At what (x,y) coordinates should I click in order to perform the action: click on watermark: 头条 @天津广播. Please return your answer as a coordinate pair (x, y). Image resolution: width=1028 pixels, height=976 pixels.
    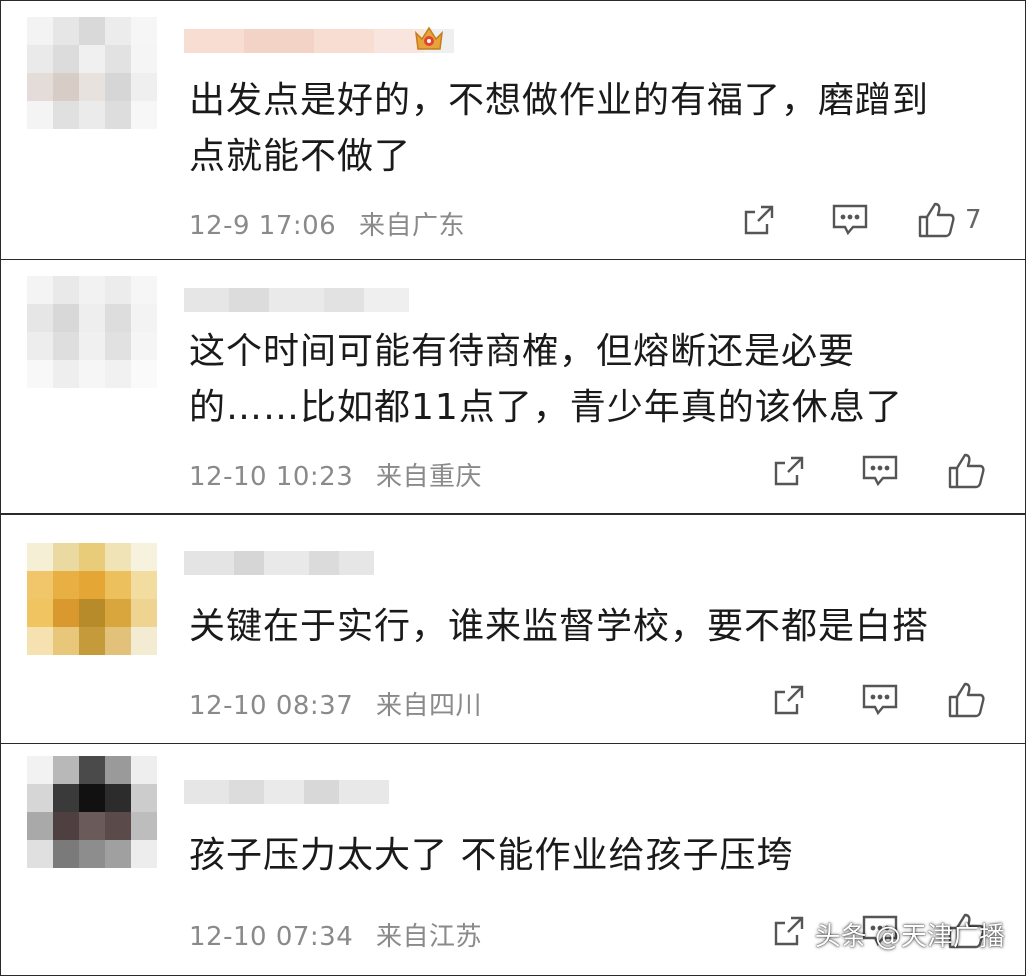
    Looking at the image, I should click on (909, 937).